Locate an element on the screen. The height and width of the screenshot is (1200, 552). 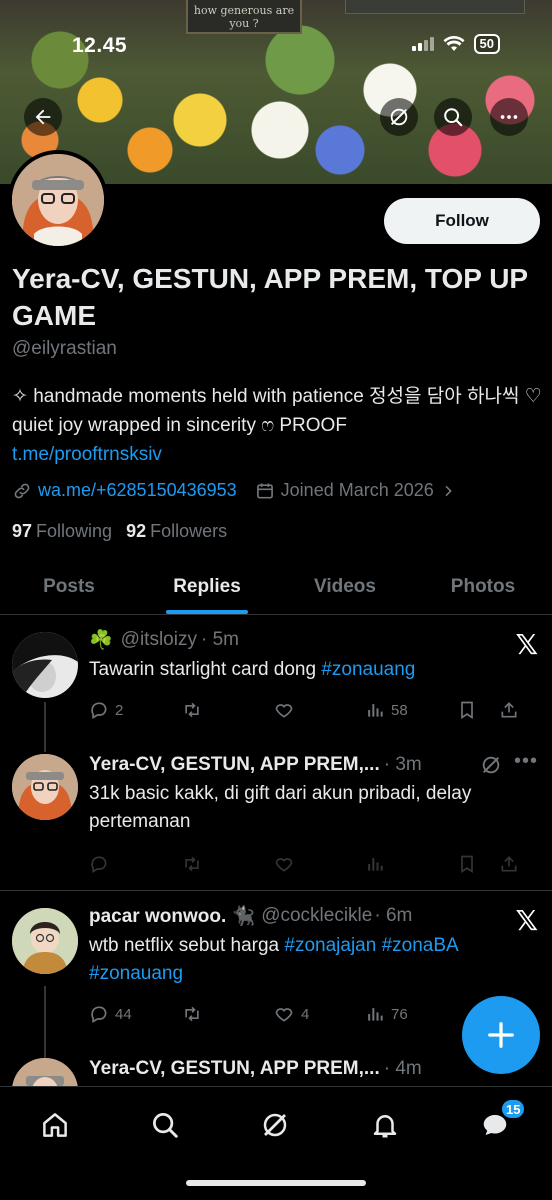
joined-date: Joined March 2026 is located at coordinates (357, 490).